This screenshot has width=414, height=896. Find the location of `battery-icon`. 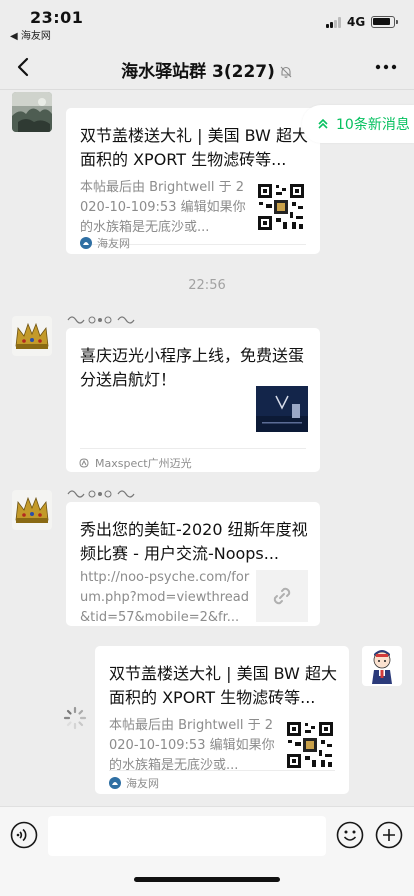

battery-icon is located at coordinates (384, 22).